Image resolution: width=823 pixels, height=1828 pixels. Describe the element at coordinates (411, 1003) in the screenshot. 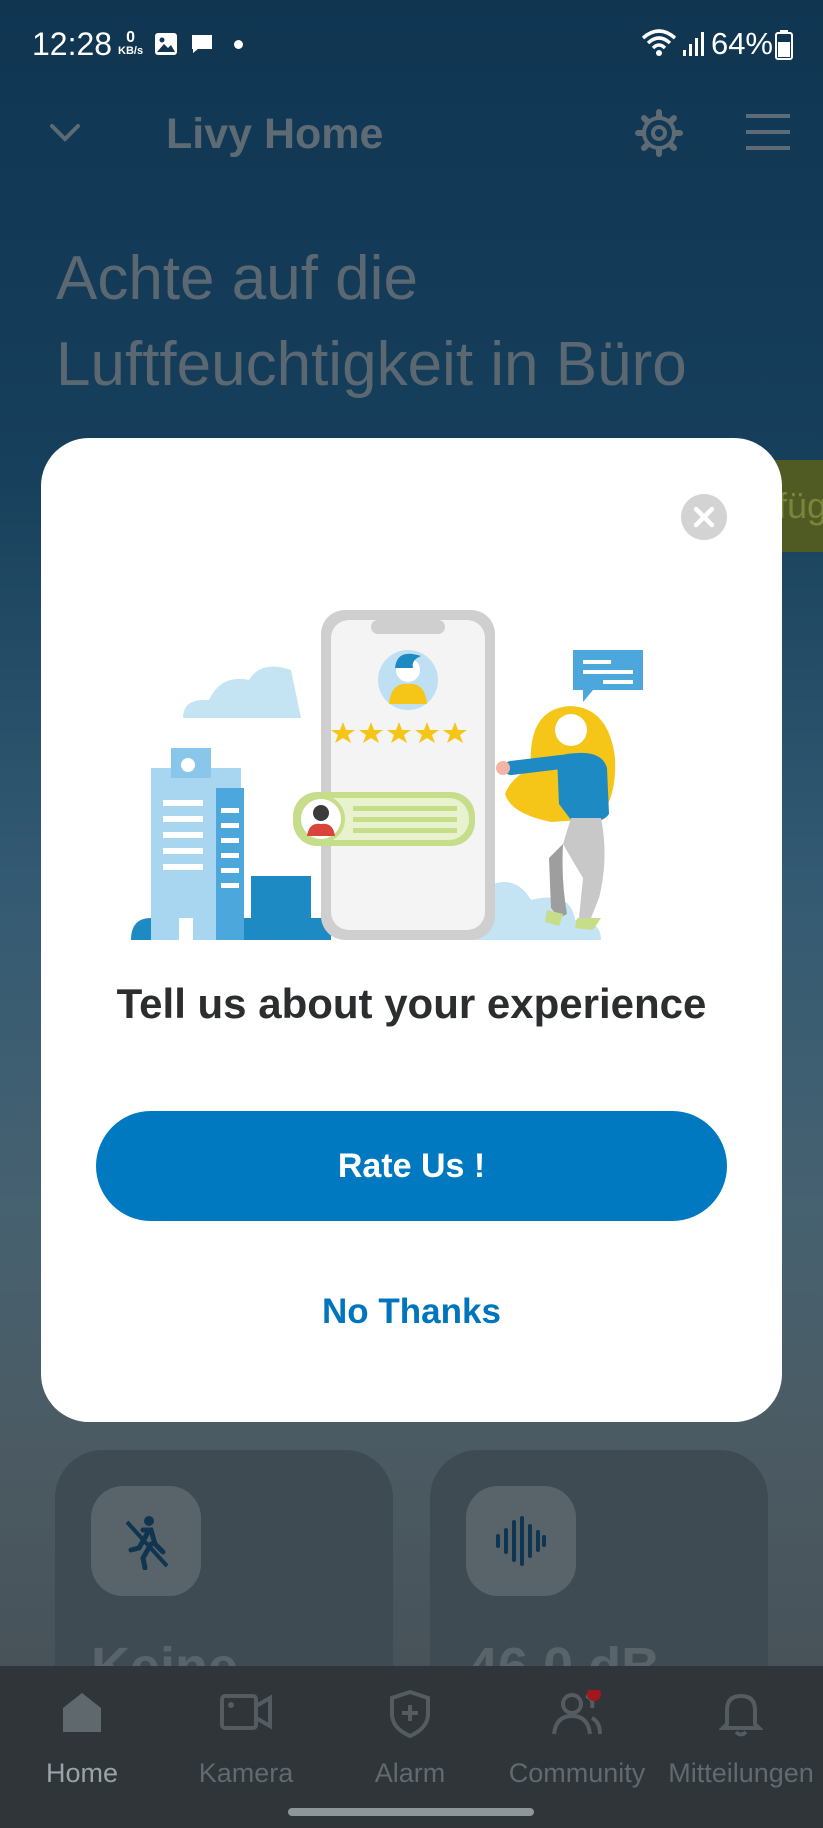

I see `dialog-title: Tell us about your experience` at that location.